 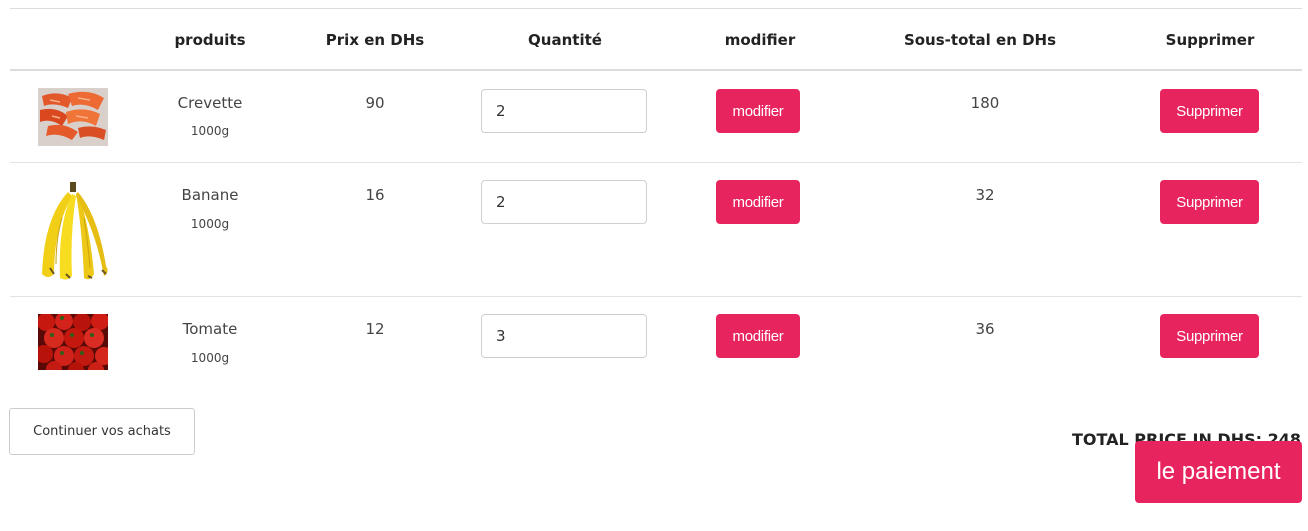 I want to click on table-header-border, so click(x=656, y=70).